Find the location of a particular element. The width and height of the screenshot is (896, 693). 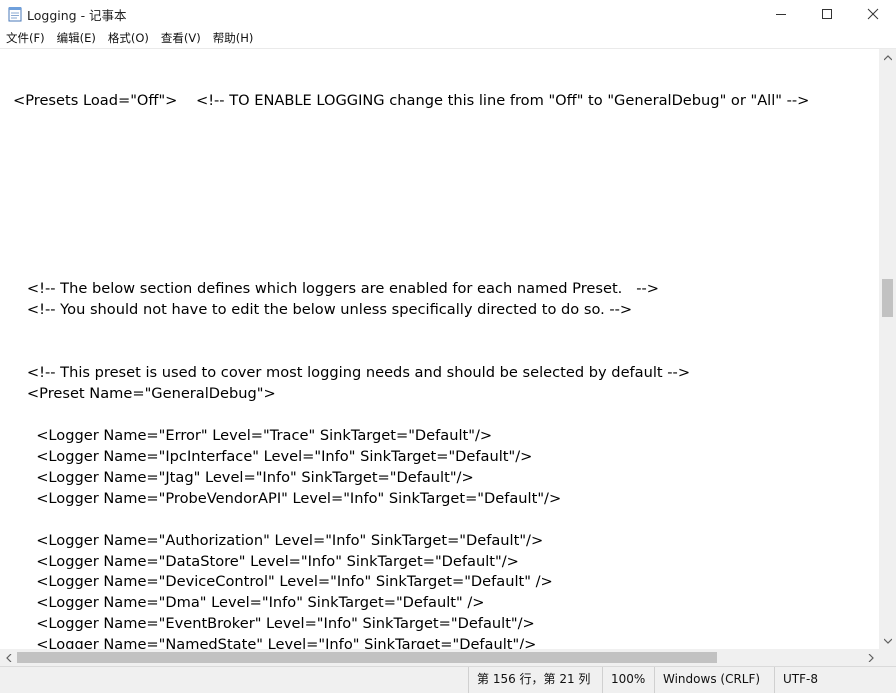

status-position: 第 156 行，第 21 列 is located at coordinates (535, 680).